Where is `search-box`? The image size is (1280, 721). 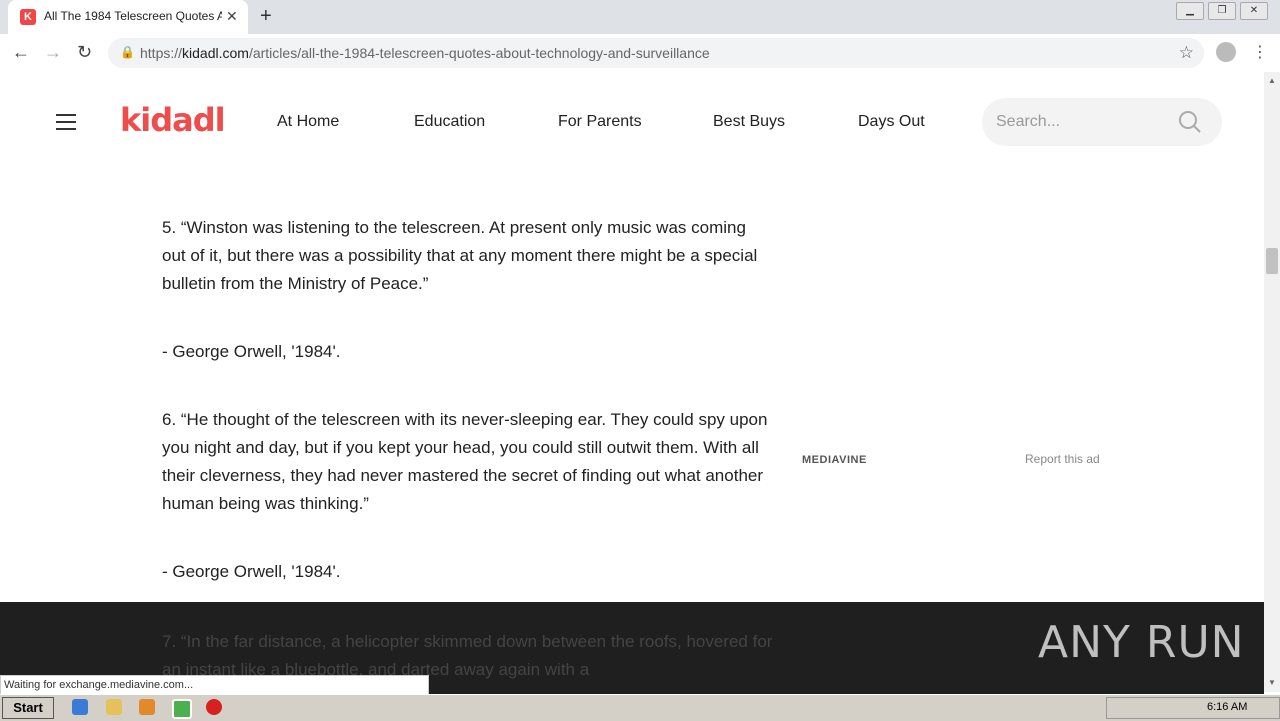 search-box is located at coordinates (1102, 122).